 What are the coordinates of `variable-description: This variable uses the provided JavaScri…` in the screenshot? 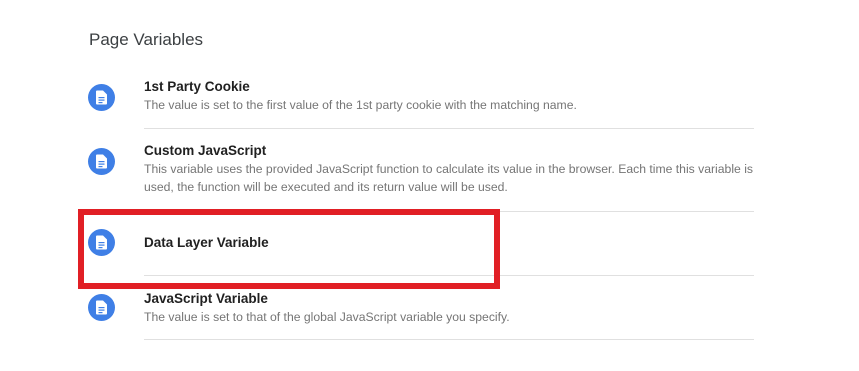 It's located at (448, 178).